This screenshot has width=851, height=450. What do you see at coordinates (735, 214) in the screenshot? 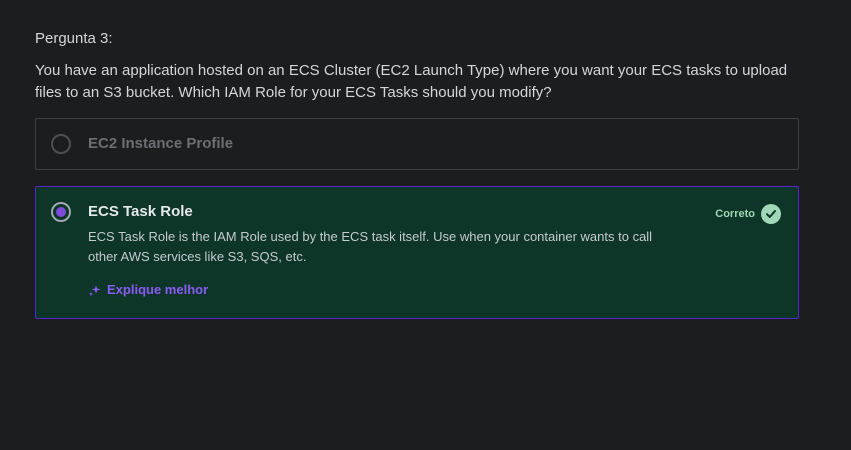
I see `correct-label: Correto` at bounding box center [735, 214].